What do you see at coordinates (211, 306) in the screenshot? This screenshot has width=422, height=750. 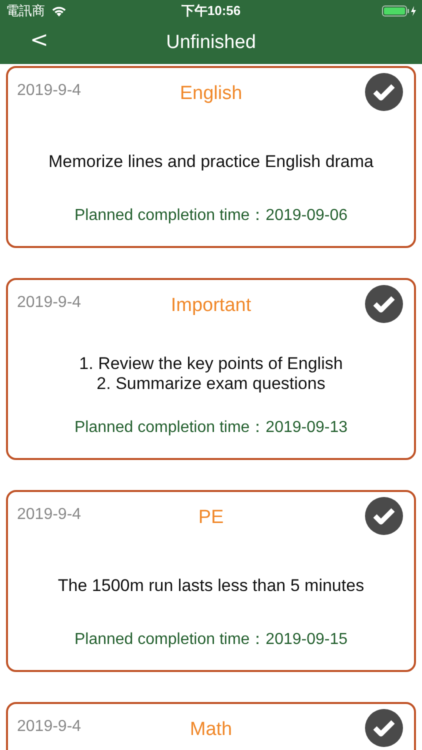 I see `task-title: Important` at bounding box center [211, 306].